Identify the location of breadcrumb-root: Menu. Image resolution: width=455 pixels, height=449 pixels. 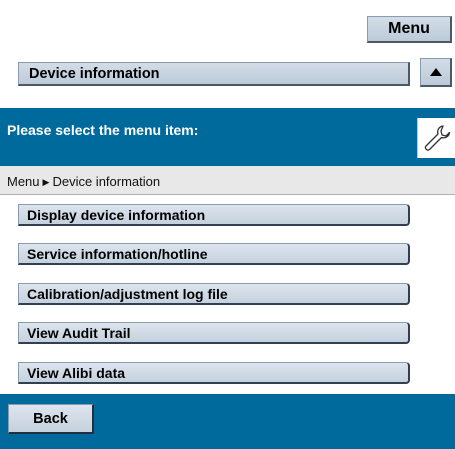
(23, 181).